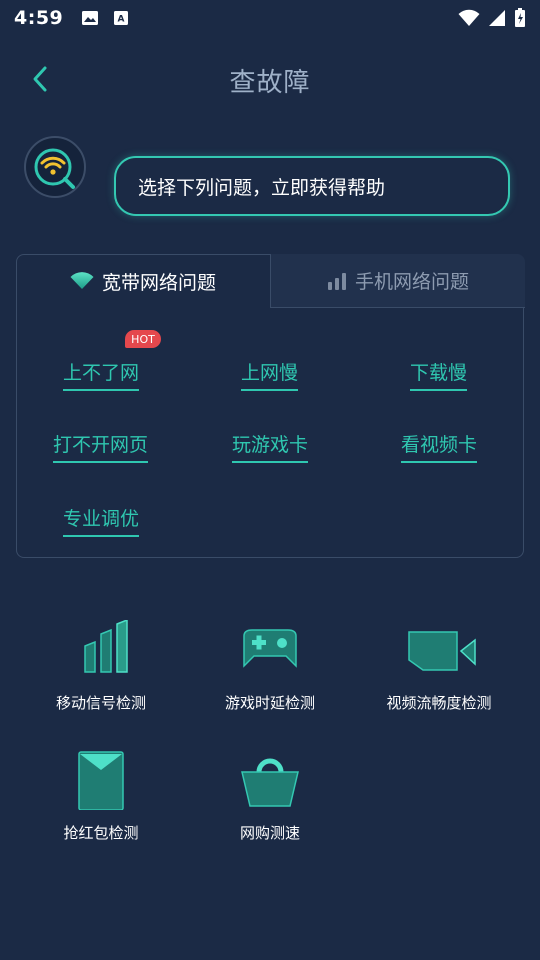 Image resolution: width=540 pixels, height=960 pixels. I want to click on font-download-icon: A, so click(121, 18).